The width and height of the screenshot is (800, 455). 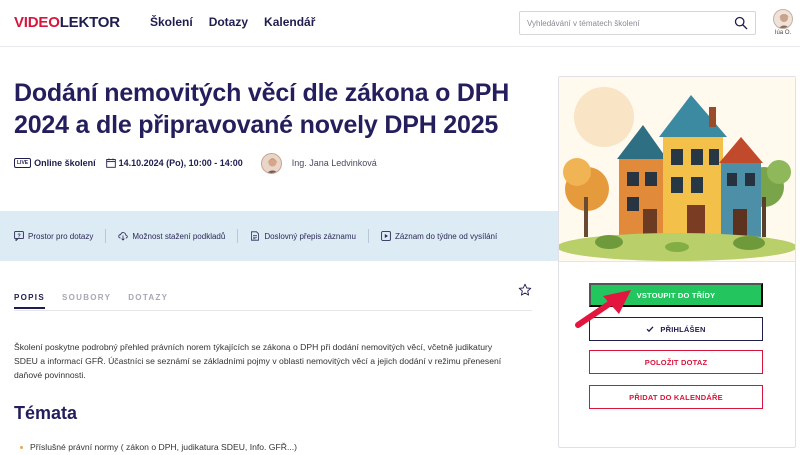 What do you see at coordinates (525, 290) in the screenshot?
I see `star-icon` at bounding box center [525, 290].